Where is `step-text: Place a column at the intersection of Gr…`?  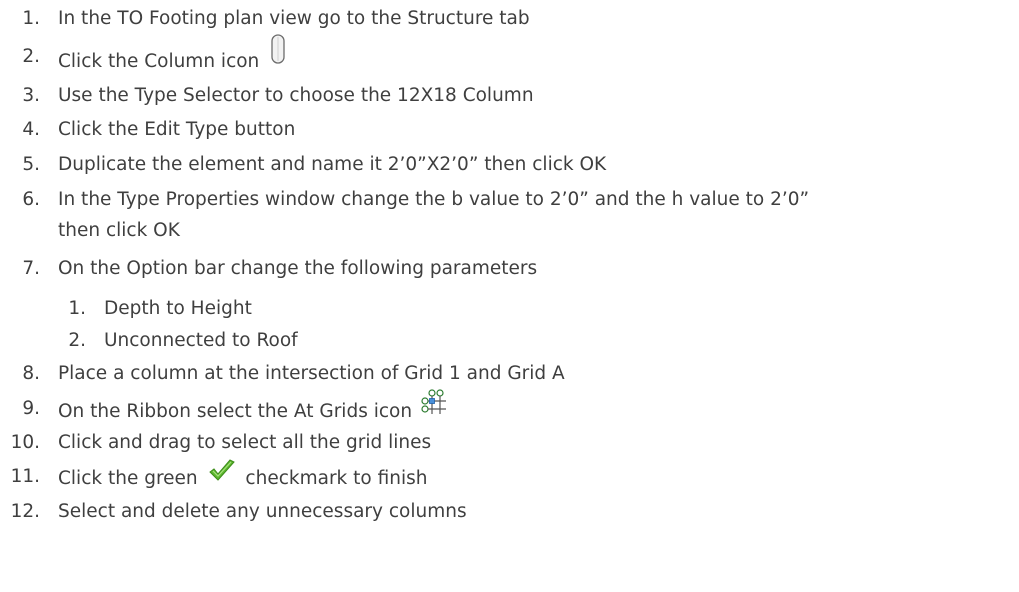
step-text: Place a column at the intersection of Gr… is located at coordinates (311, 373).